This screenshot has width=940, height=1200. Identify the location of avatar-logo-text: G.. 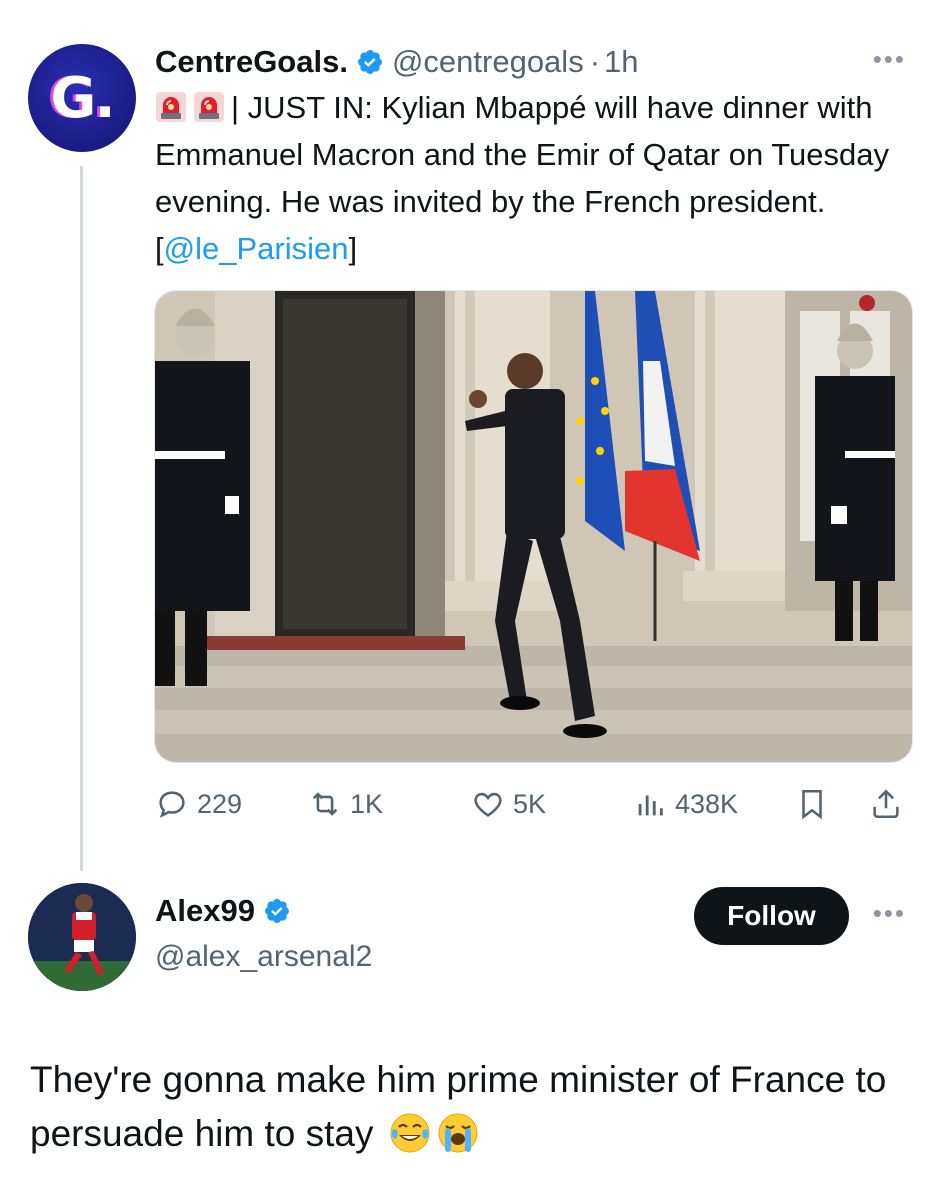
(82, 98).